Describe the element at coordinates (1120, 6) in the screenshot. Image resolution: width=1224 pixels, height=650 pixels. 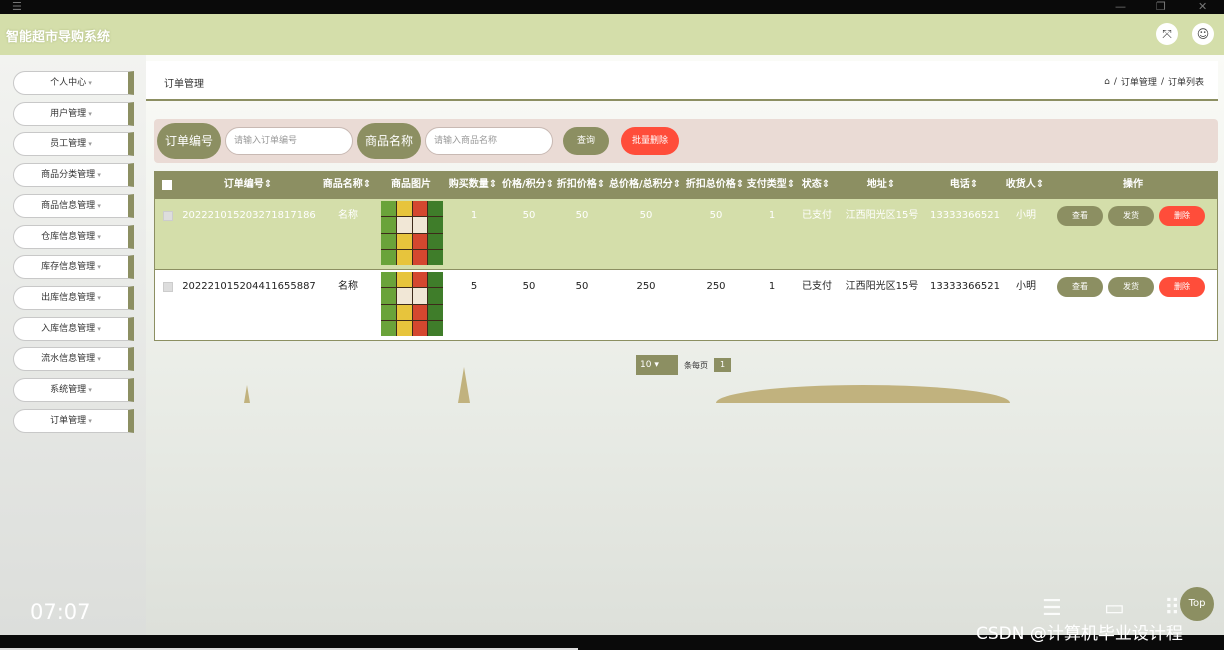
I see `minimize-icon: —` at that location.